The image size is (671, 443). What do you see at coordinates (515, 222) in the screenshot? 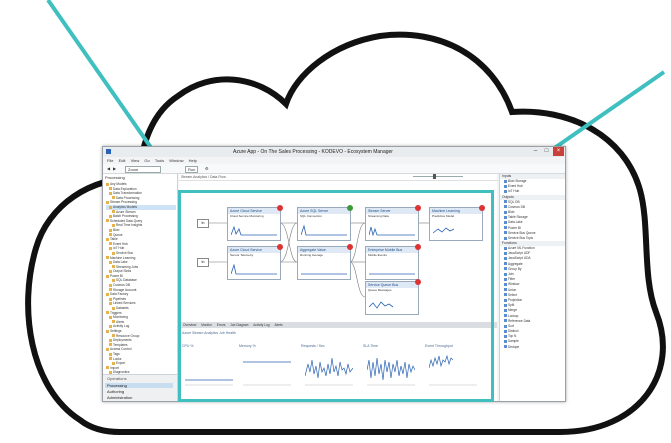
I see `toolbox-item-label: Data Lake` at bounding box center [515, 222].